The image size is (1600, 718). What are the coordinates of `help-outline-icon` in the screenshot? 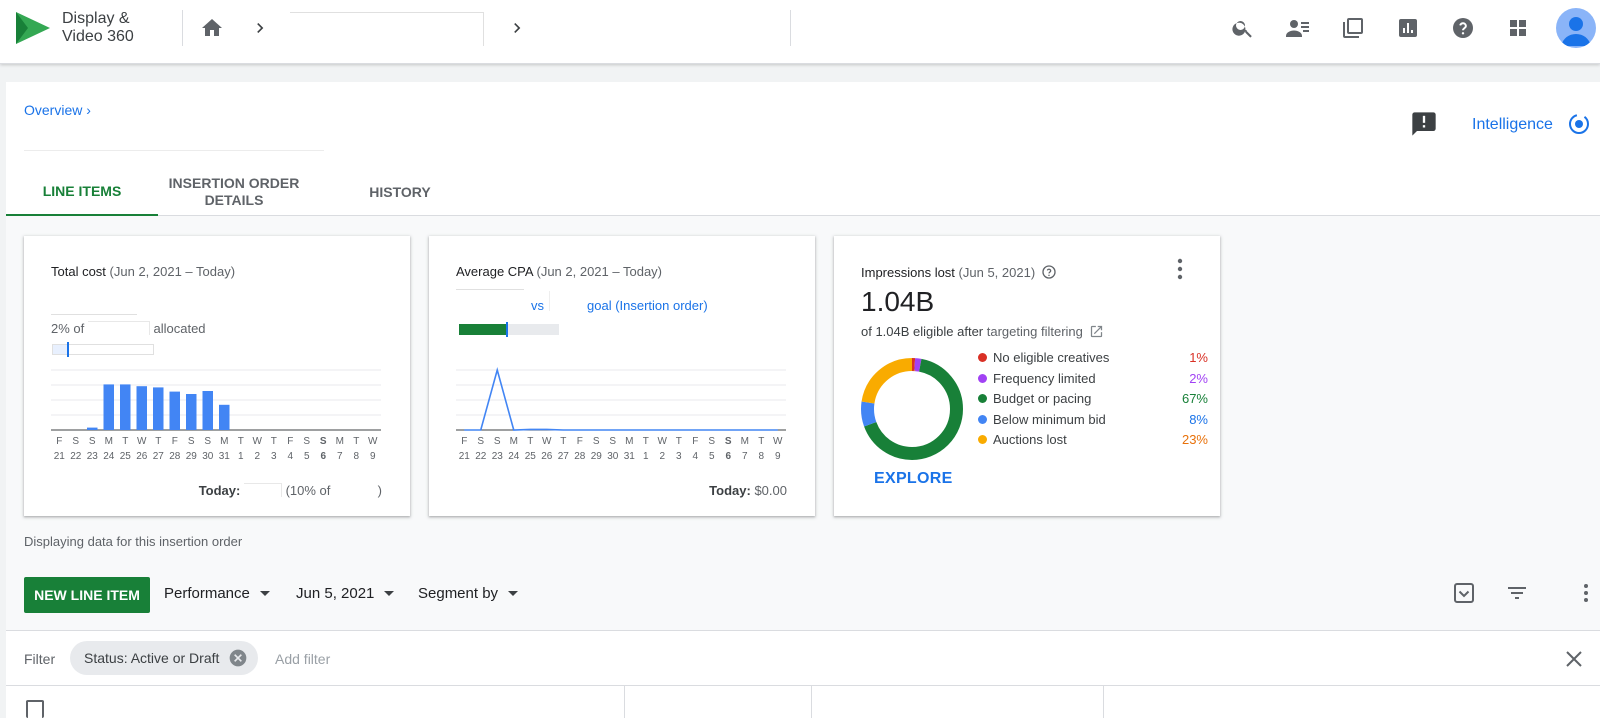 It's located at (1049, 272).